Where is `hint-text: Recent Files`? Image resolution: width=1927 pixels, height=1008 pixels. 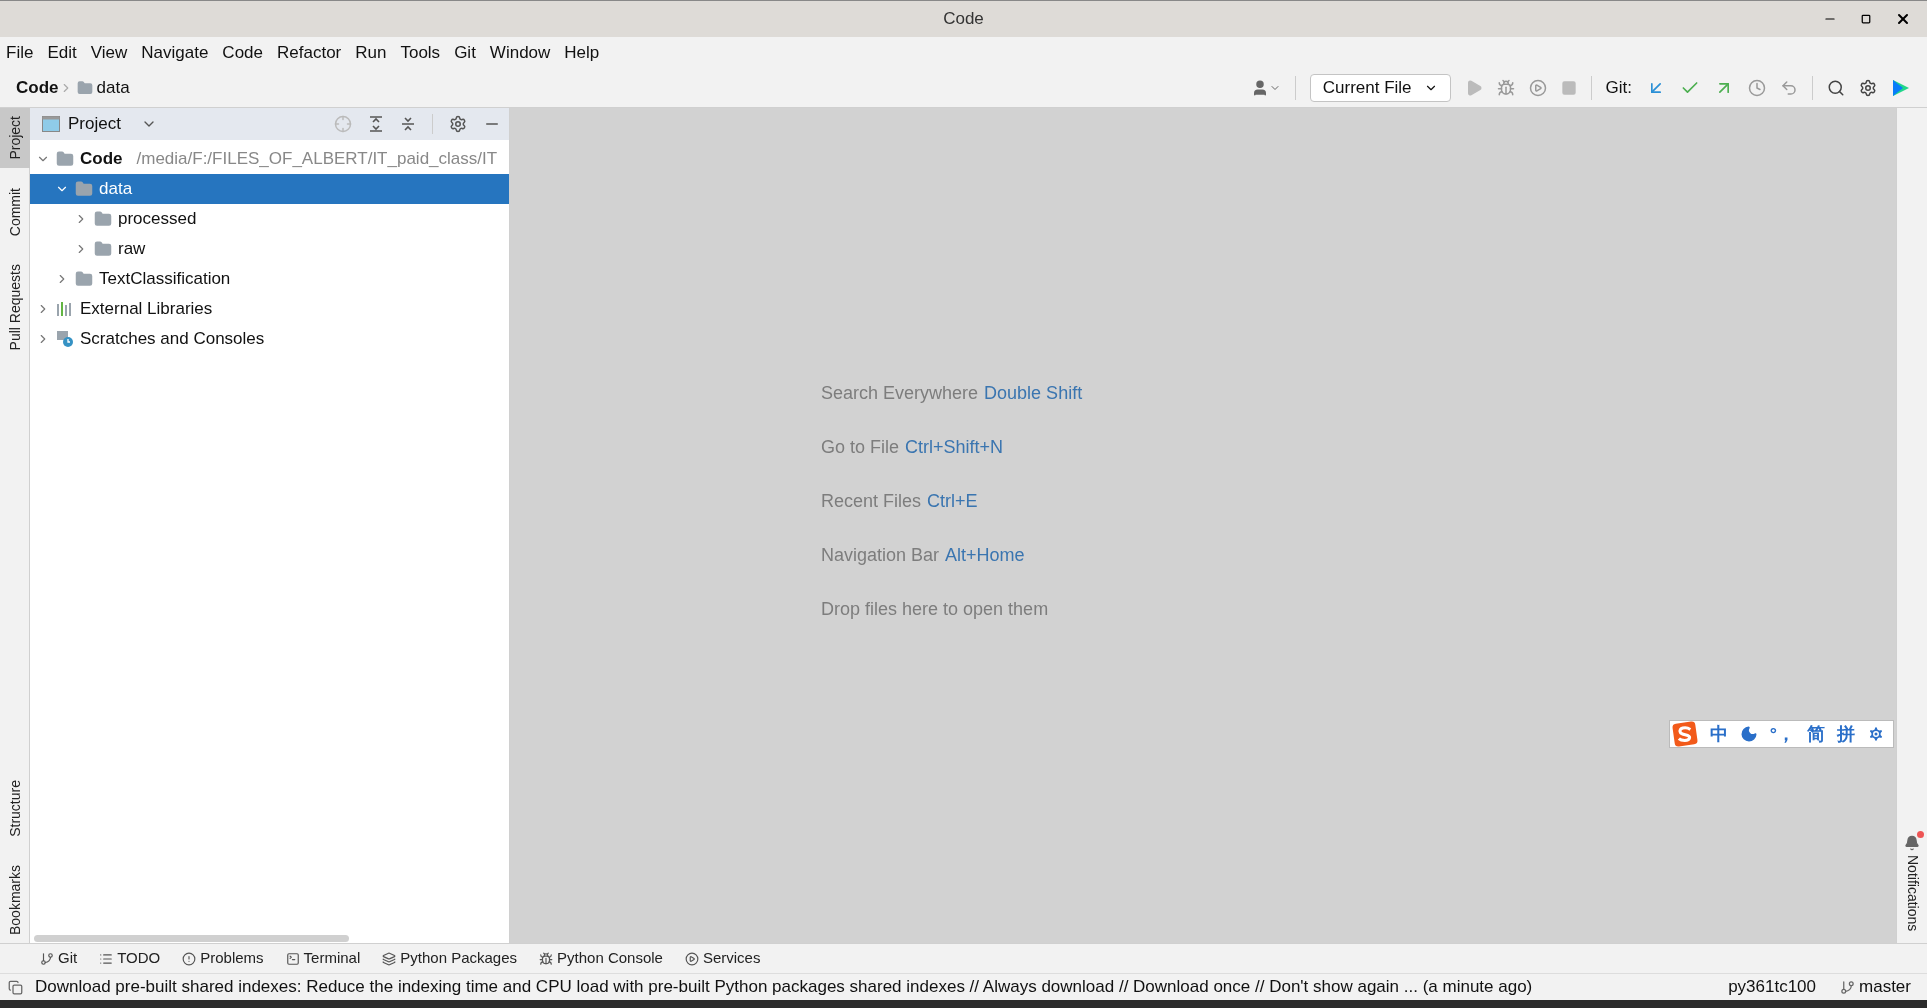 hint-text: Recent Files is located at coordinates (871, 500).